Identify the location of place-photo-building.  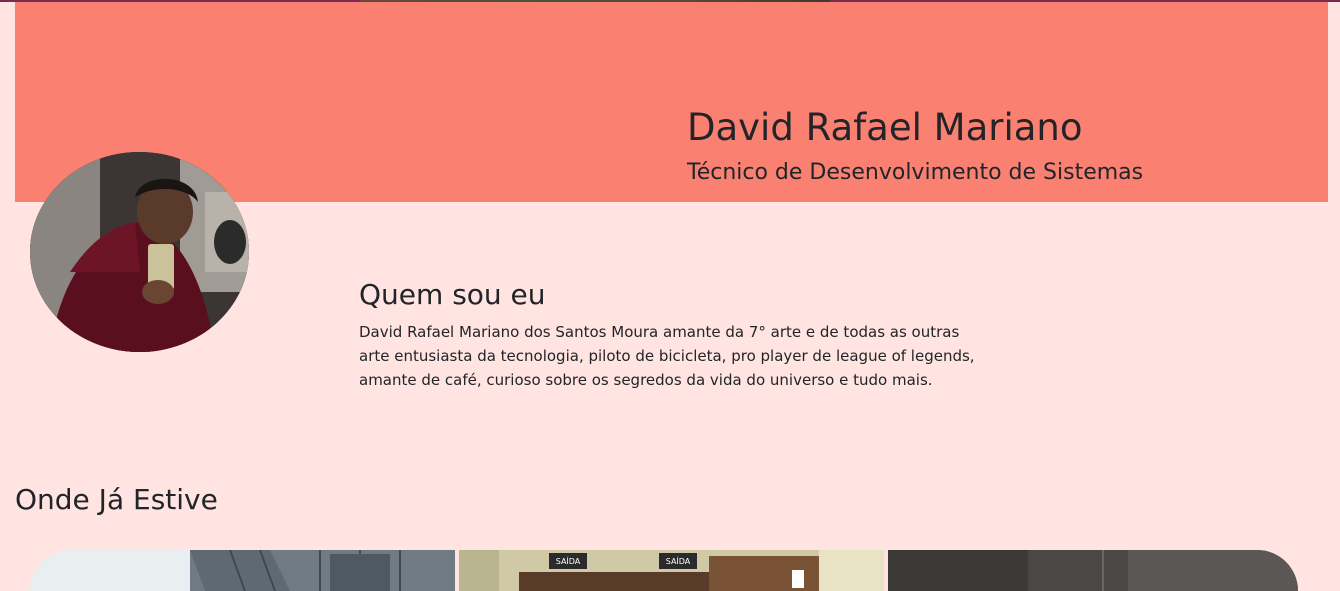
(242, 570).